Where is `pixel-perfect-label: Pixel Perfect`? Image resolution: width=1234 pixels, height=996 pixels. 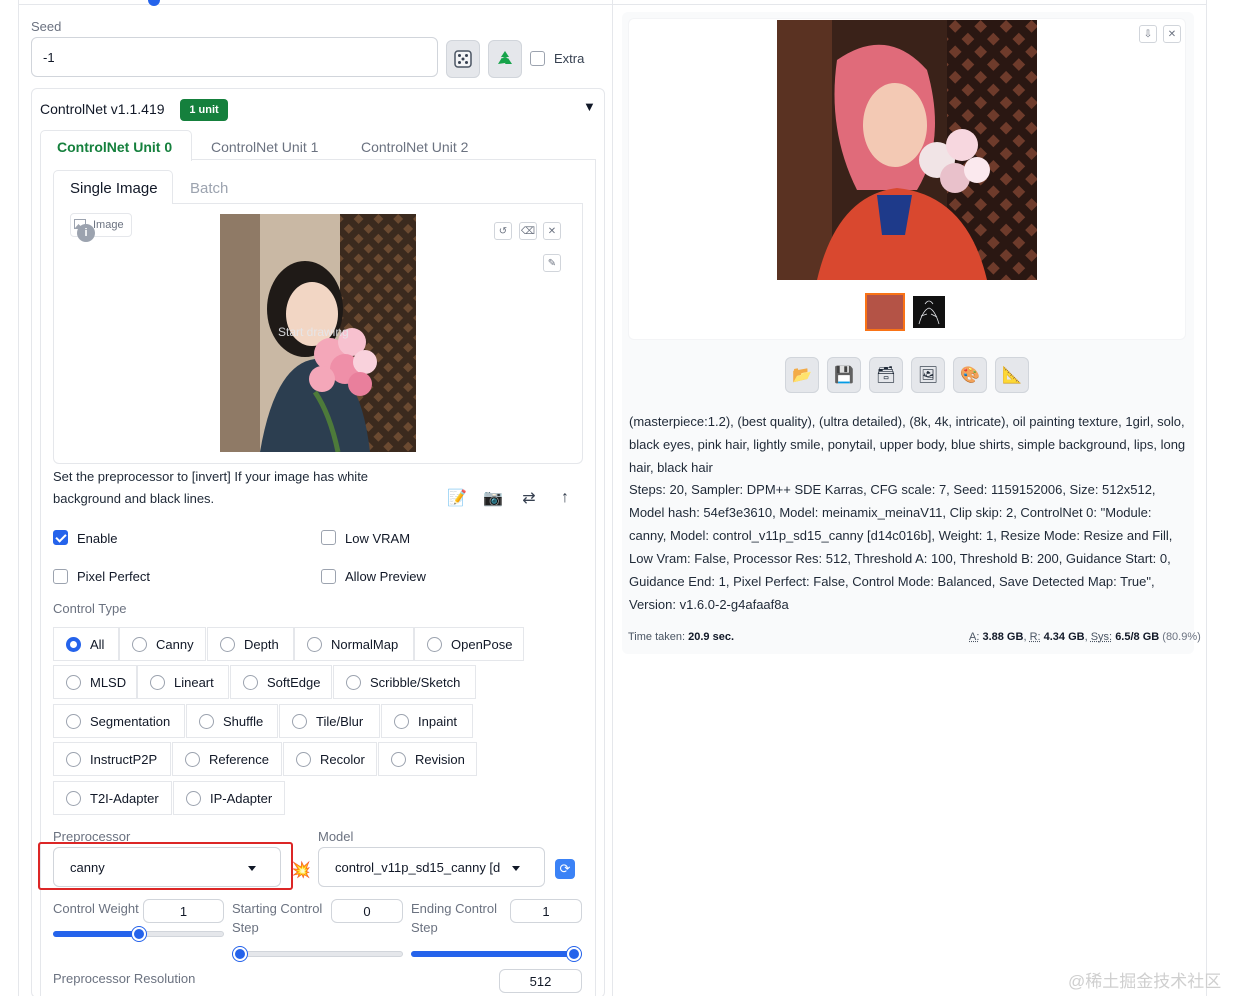 pixel-perfect-label: Pixel Perfect is located at coordinates (113, 576).